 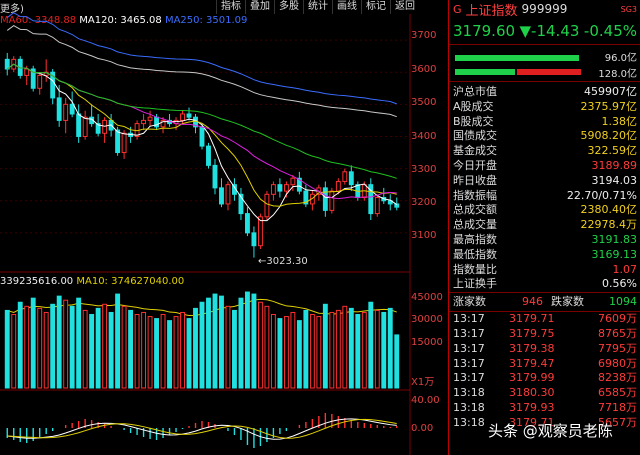 What do you see at coordinates (544, 301) in the screenshot?
I see `up-down-count: 涨家数 946 跌家数 1094` at bounding box center [544, 301].